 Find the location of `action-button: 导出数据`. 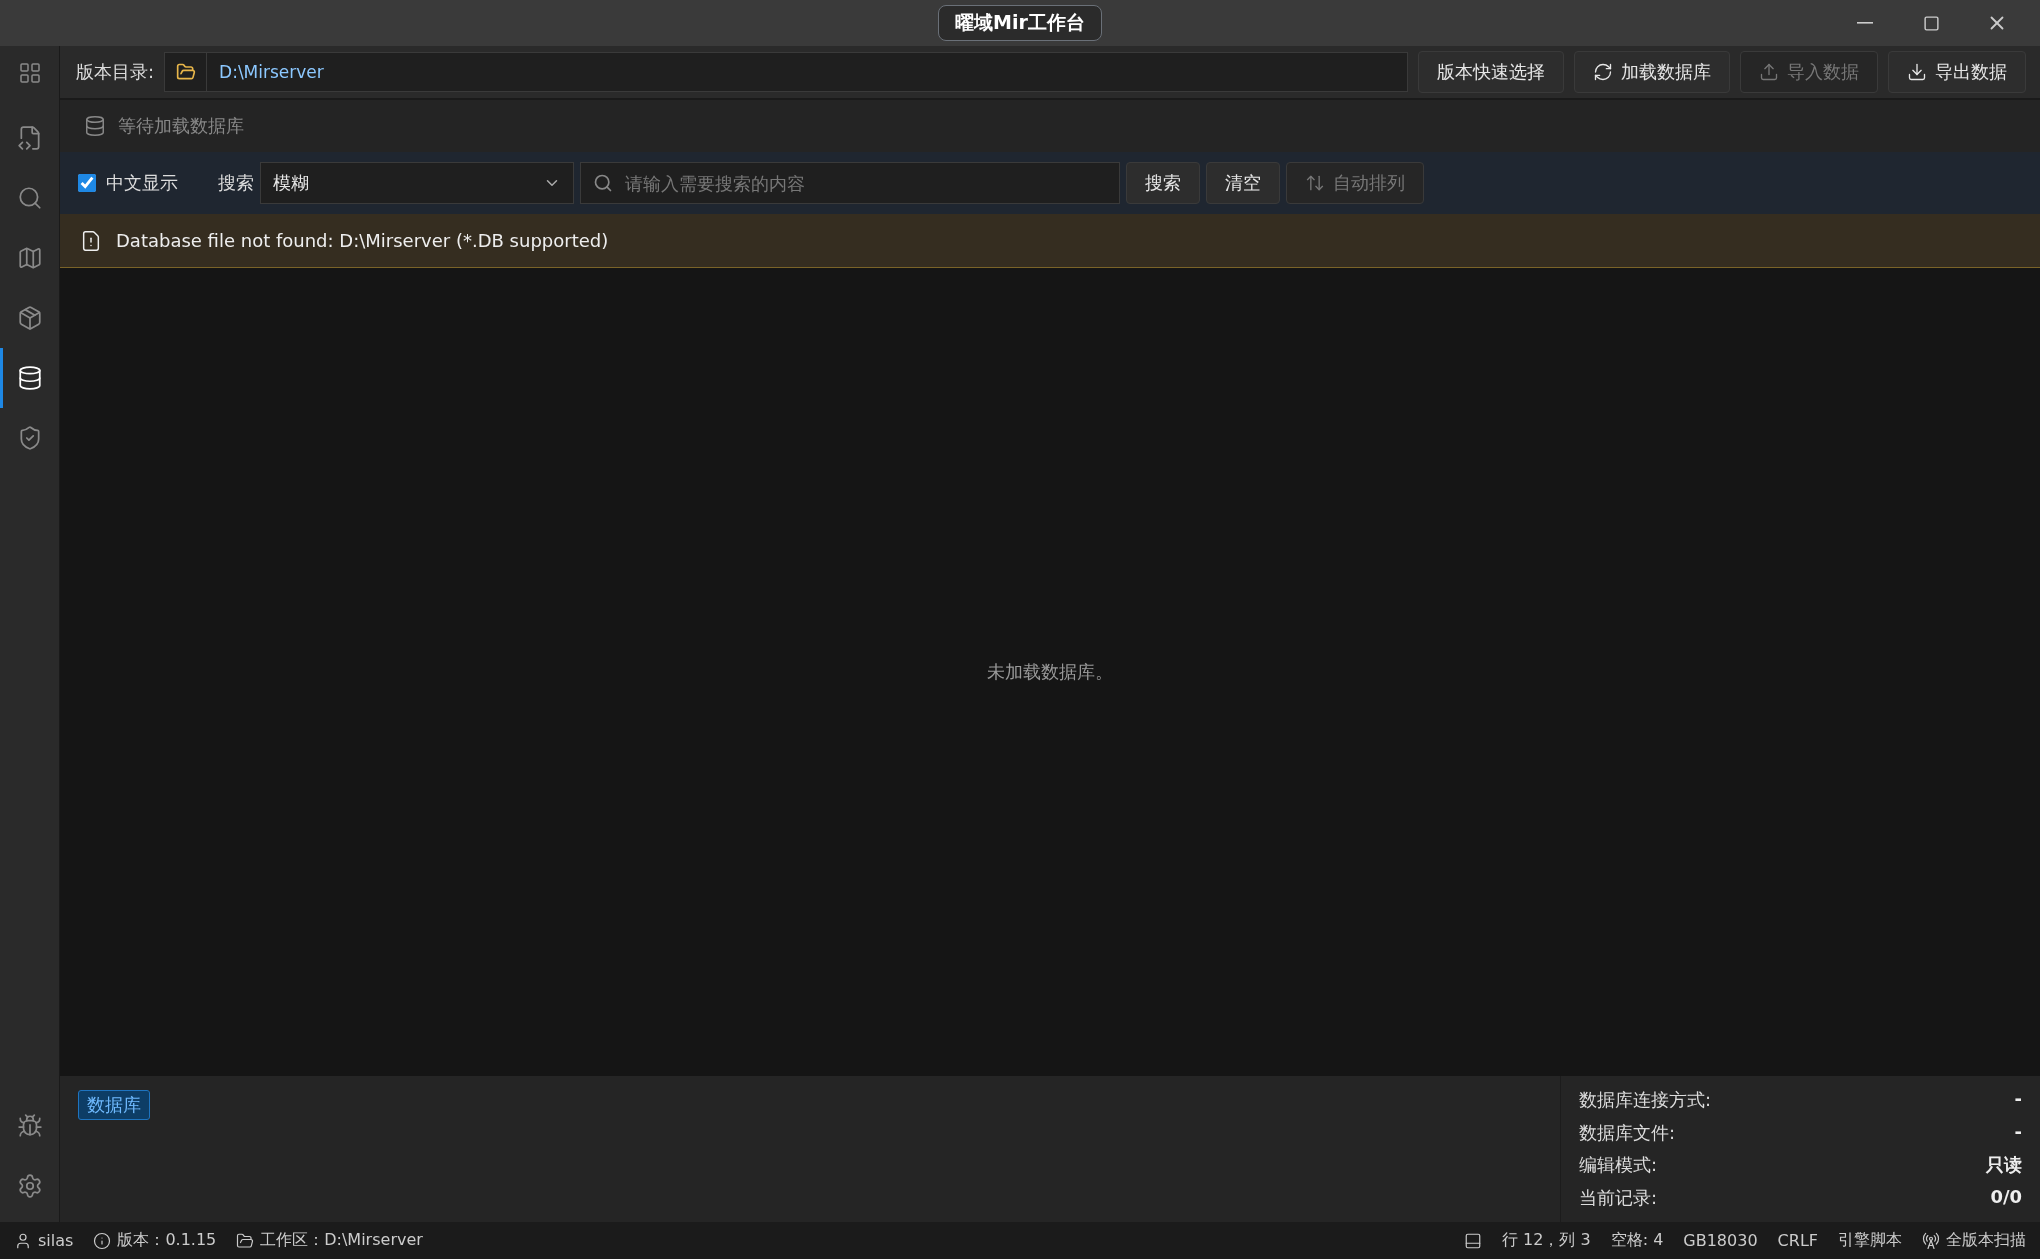

action-button: 导出数据 is located at coordinates (1957, 72).